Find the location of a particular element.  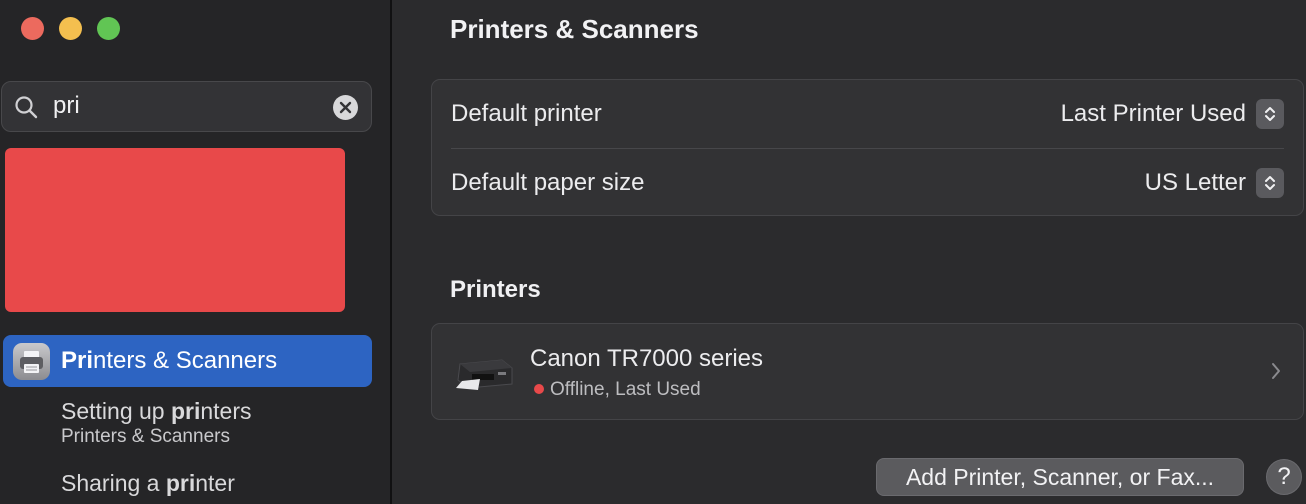

minimize-window-button is located at coordinates (70, 28).